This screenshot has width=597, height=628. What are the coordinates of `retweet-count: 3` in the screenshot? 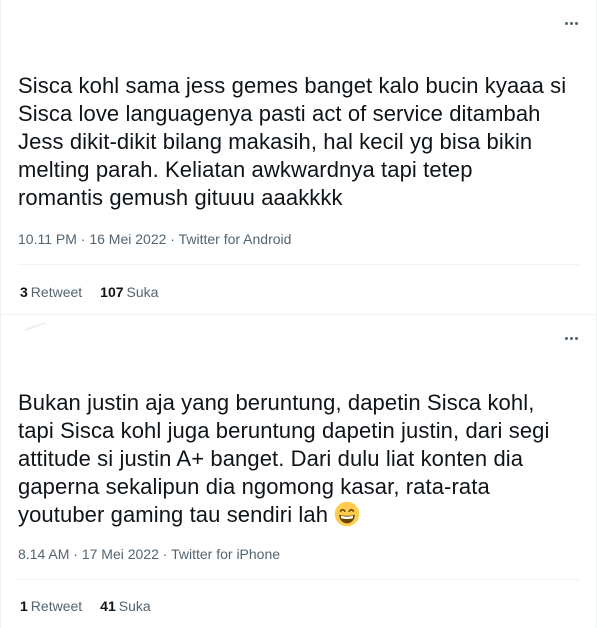 It's located at (24, 292).